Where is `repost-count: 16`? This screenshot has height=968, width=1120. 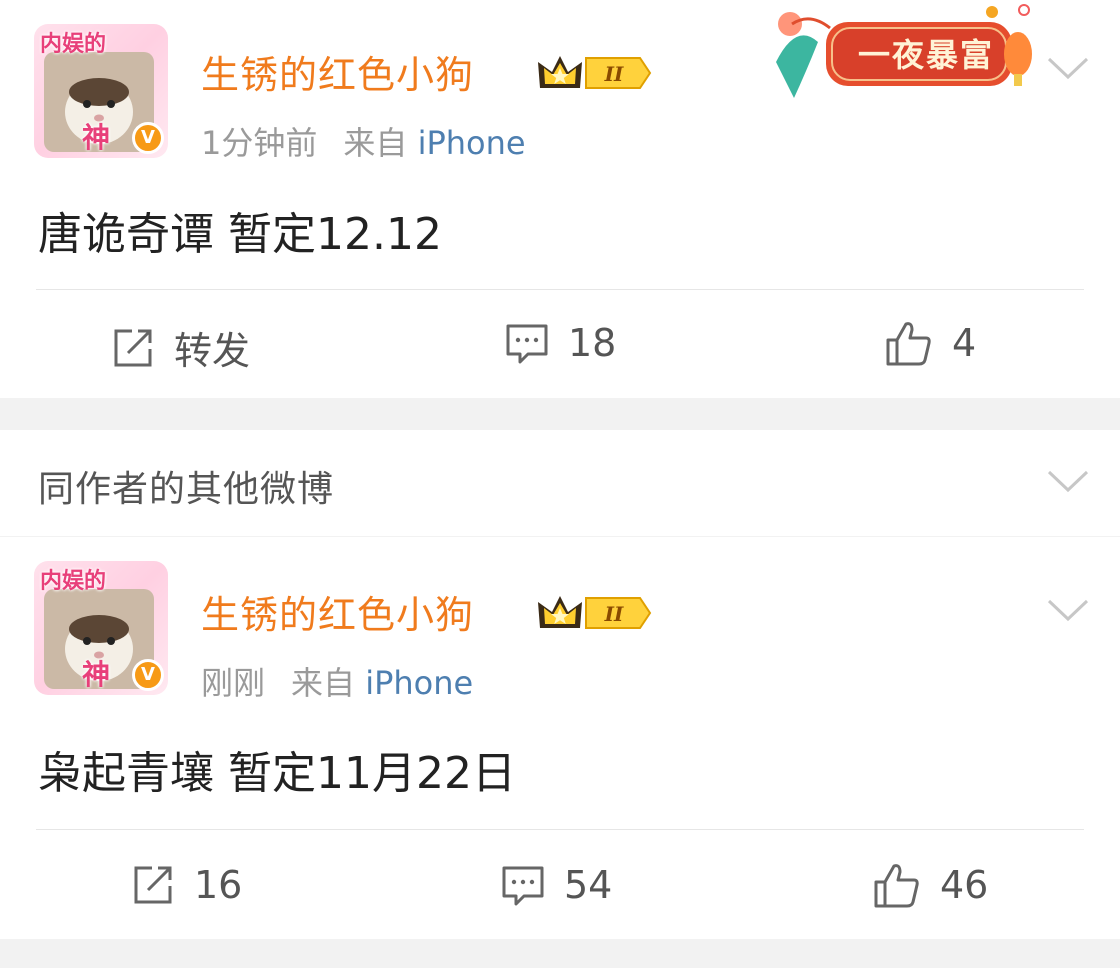 repost-count: 16 is located at coordinates (218, 885).